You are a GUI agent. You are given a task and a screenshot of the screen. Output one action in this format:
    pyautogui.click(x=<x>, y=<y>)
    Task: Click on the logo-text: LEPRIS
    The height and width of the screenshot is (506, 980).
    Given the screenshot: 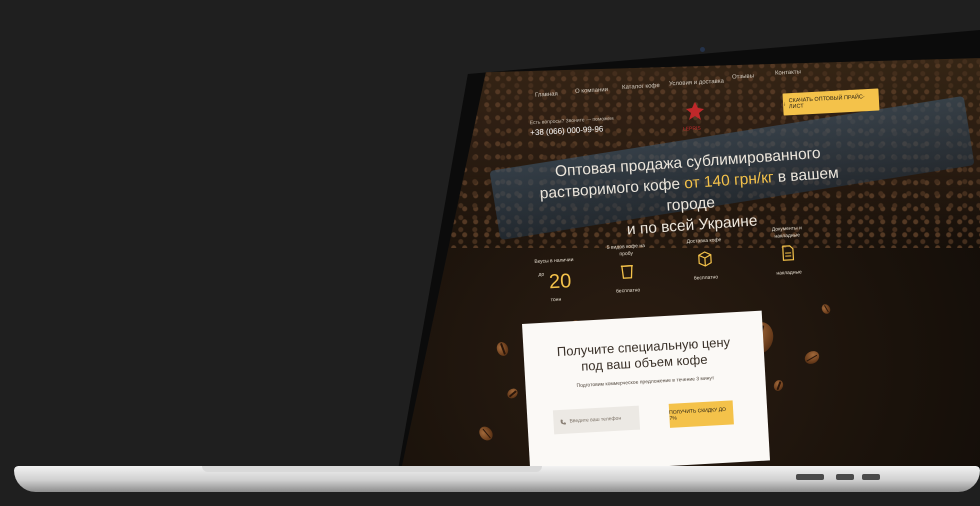 What is the action you would take?
    pyautogui.click(x=691, y=129)
    